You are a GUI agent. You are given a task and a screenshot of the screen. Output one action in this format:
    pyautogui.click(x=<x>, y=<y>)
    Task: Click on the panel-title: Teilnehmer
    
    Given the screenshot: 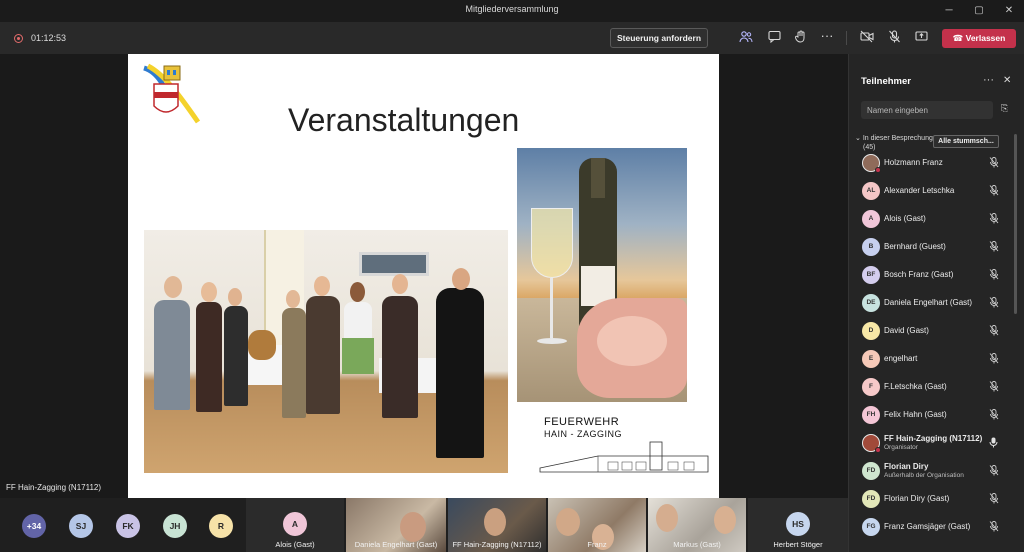 What is the action you would take?
    pyautogui.click(x=886, y=81)
    